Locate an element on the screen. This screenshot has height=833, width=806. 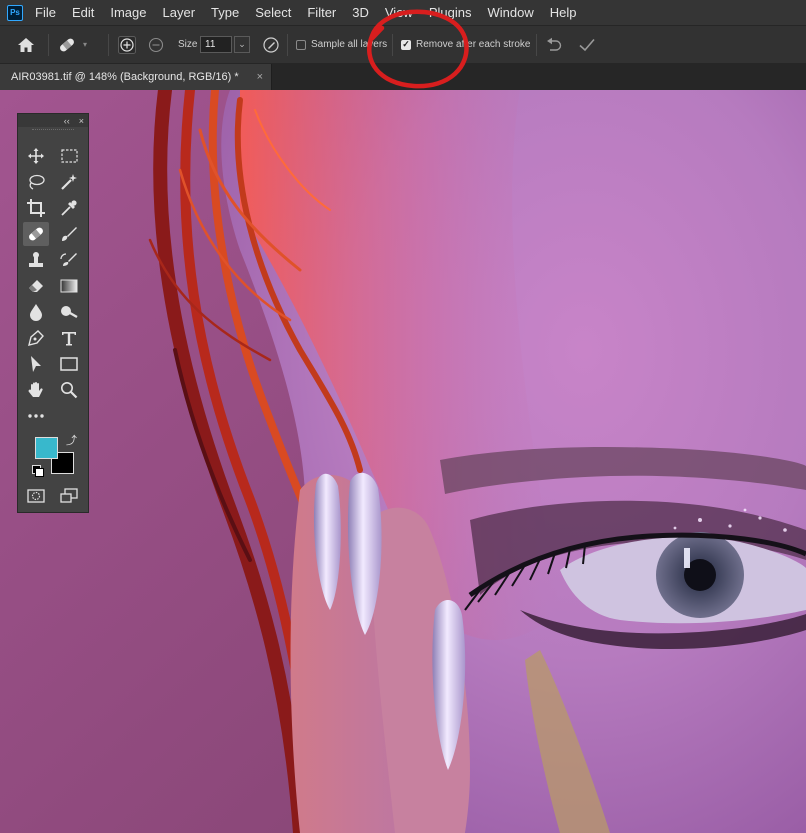
menu-help: Help is located at coordinates (563, 12).